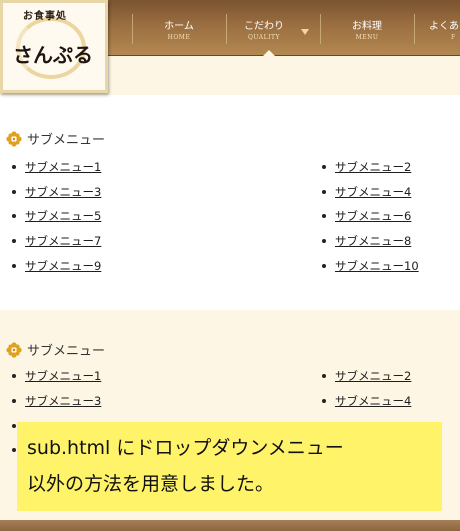 The image size is (460, 531). Describe the element at coordinates (45, 16) in the screenshot. I see `logo-subtitle: お食事処` at that location.